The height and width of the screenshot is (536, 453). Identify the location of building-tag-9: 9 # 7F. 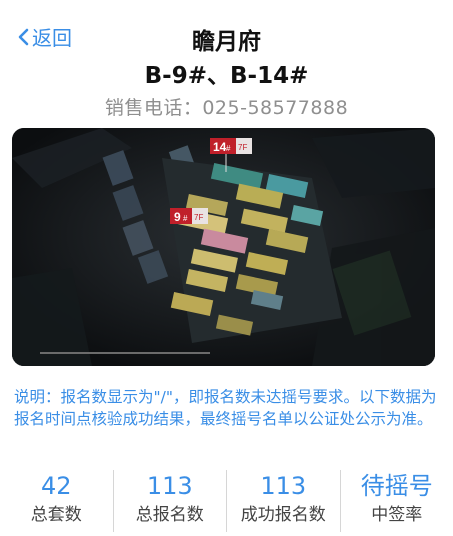
(189, 216).